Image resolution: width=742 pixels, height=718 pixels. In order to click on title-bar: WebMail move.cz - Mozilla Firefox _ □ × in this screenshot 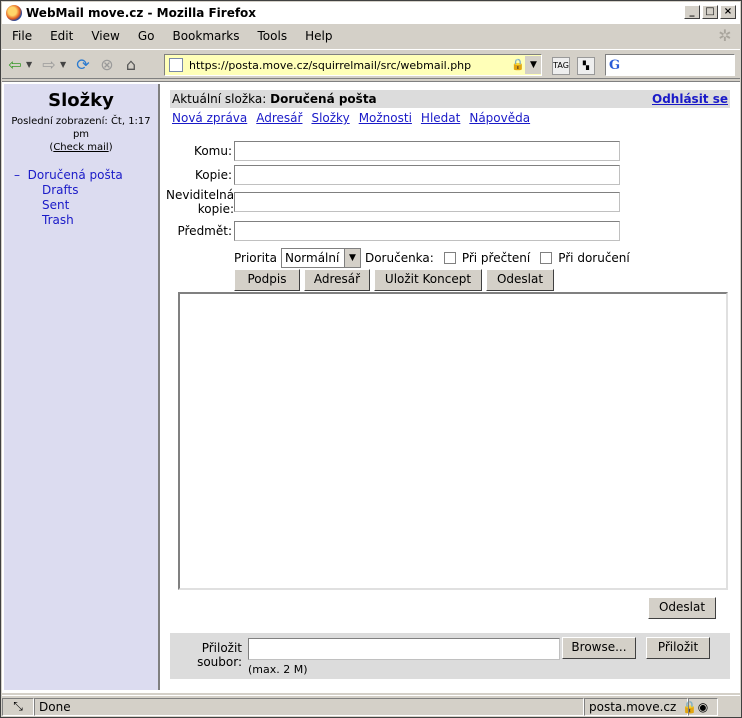, I will do `click(371, 13)`.